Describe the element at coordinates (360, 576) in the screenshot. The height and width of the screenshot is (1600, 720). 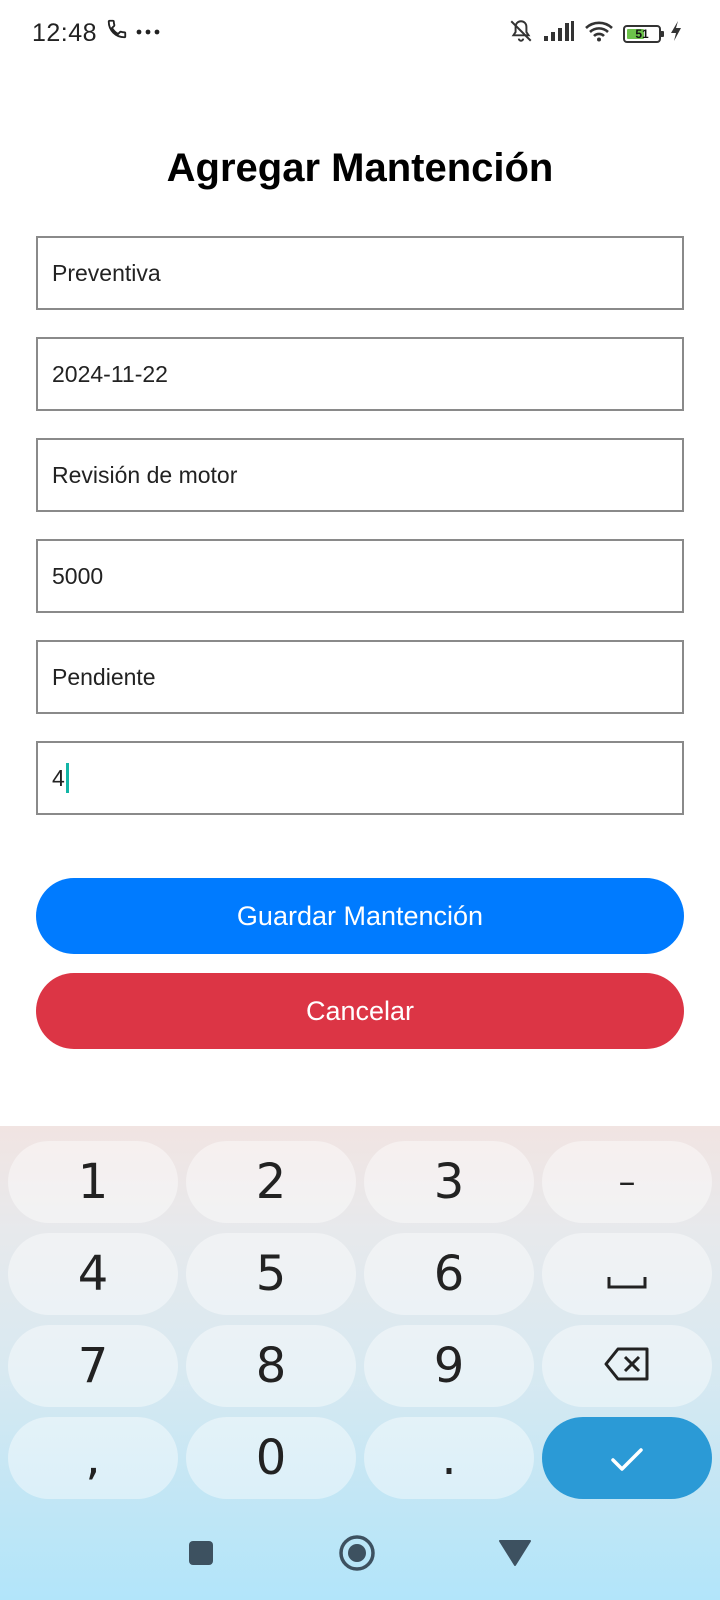
I see `cost-field: 5000` at that location.